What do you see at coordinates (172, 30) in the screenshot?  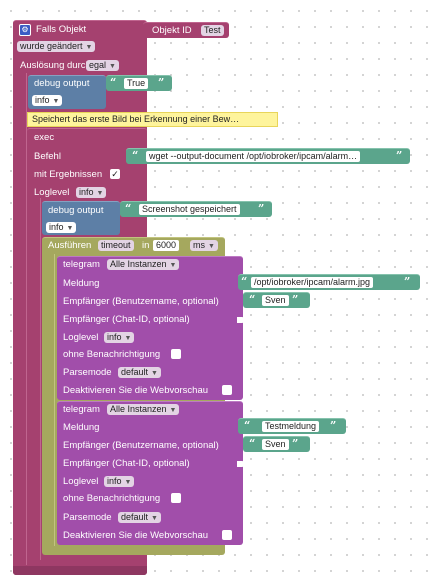 I see `object-id-label: Objekt ID` at bounding box center [172, 30].